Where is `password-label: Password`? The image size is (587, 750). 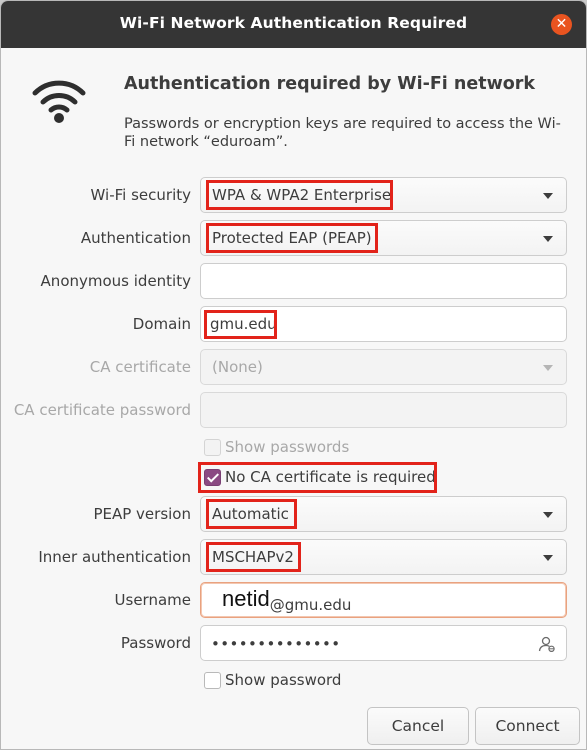 password-label: Password is located at coordinates (155, 643).